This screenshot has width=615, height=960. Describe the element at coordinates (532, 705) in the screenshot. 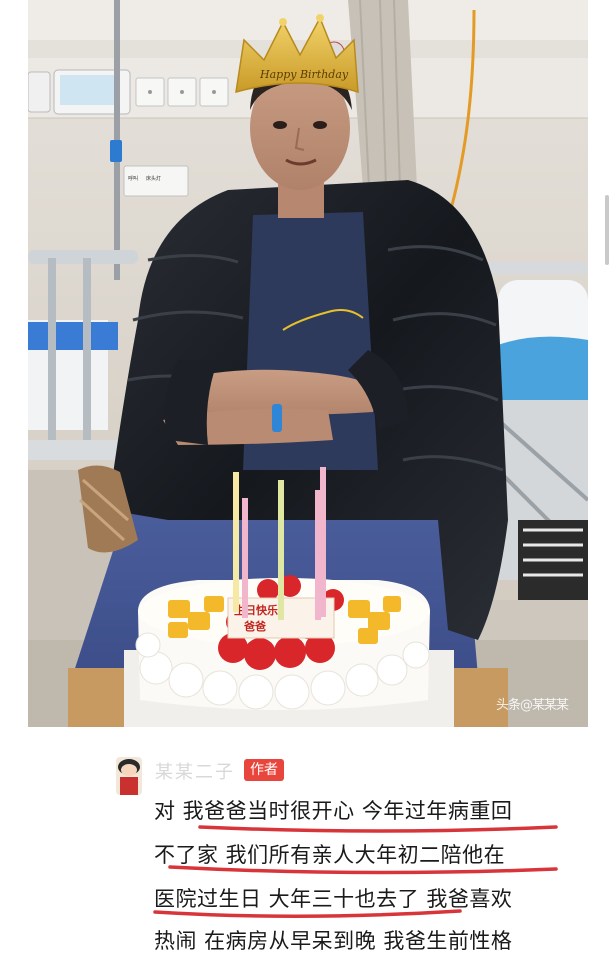

I see `photo-watermark: 头条@某某某` at that location.